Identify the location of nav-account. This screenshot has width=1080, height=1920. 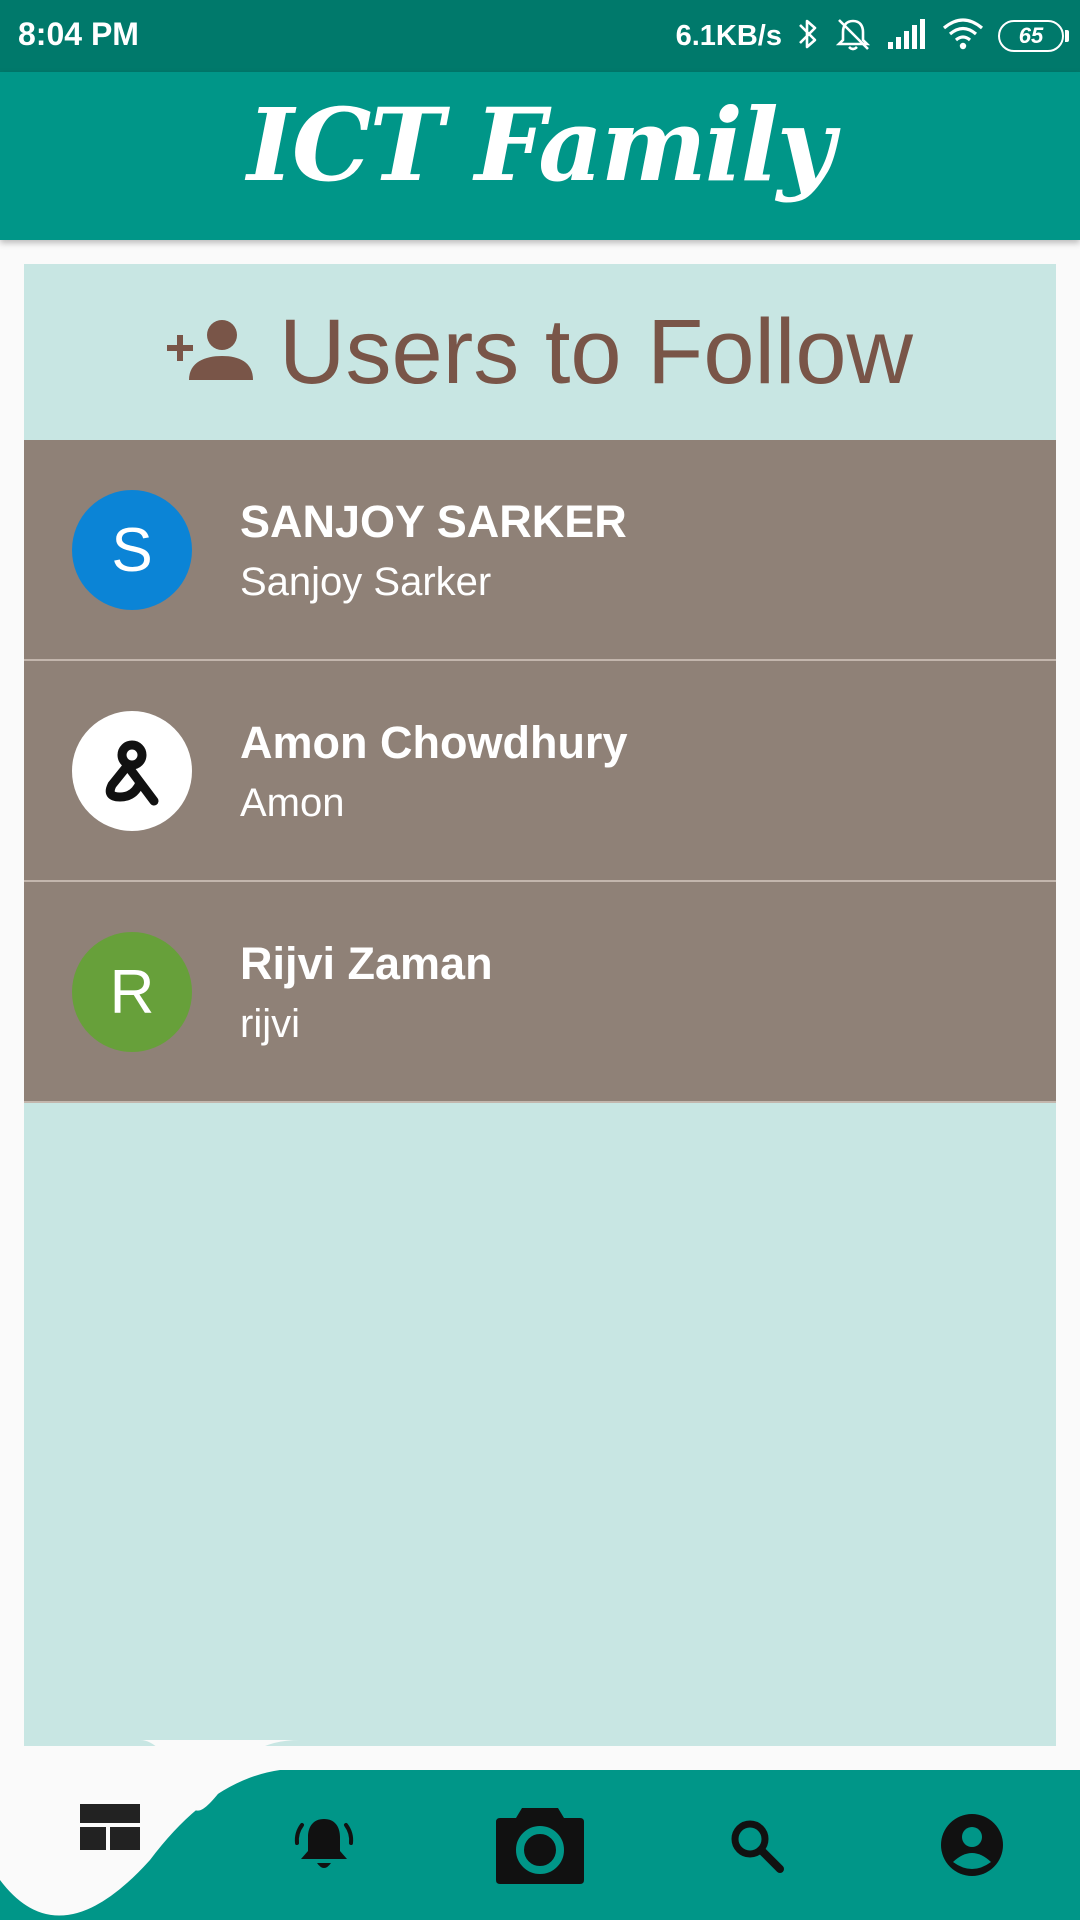
(972, 1845).